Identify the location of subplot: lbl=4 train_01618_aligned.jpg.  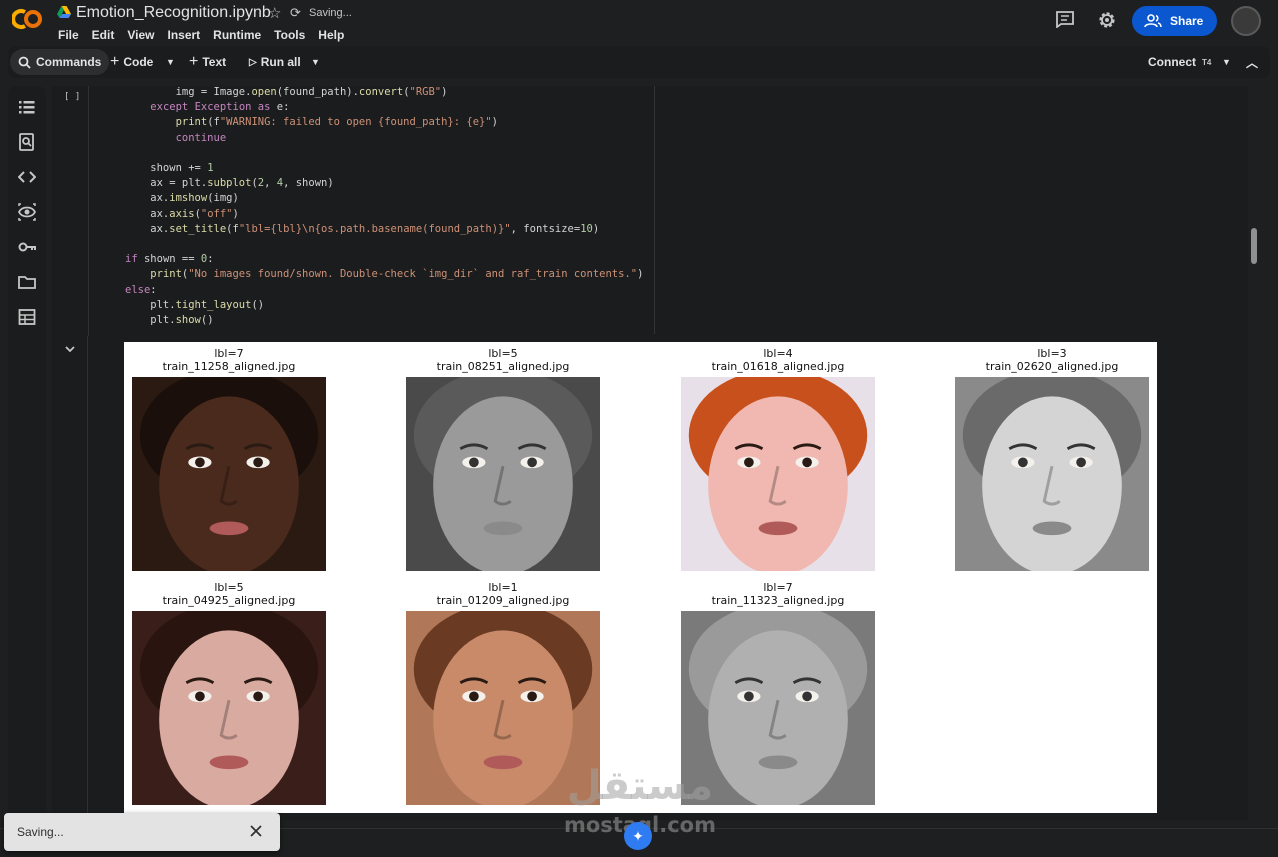
(778, 461).